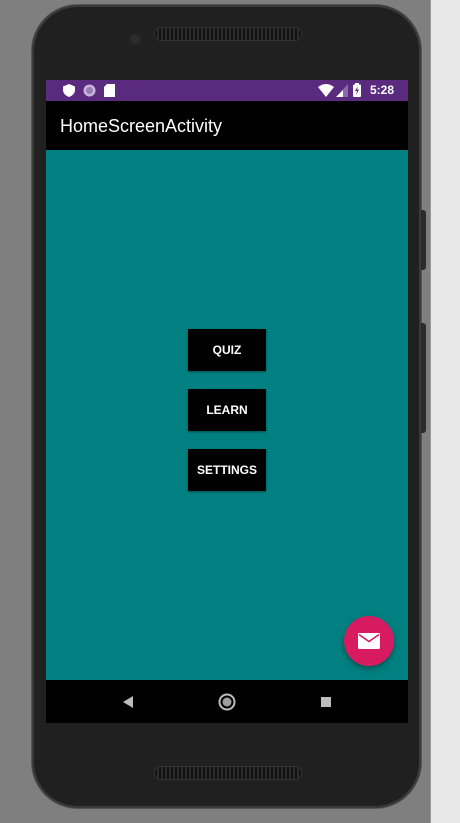 This screenshot has height=823, width=460. What do you see at coordinates (228, 34) in the screenshot?
I see `top-speaker` at bounding box center [228, 34].